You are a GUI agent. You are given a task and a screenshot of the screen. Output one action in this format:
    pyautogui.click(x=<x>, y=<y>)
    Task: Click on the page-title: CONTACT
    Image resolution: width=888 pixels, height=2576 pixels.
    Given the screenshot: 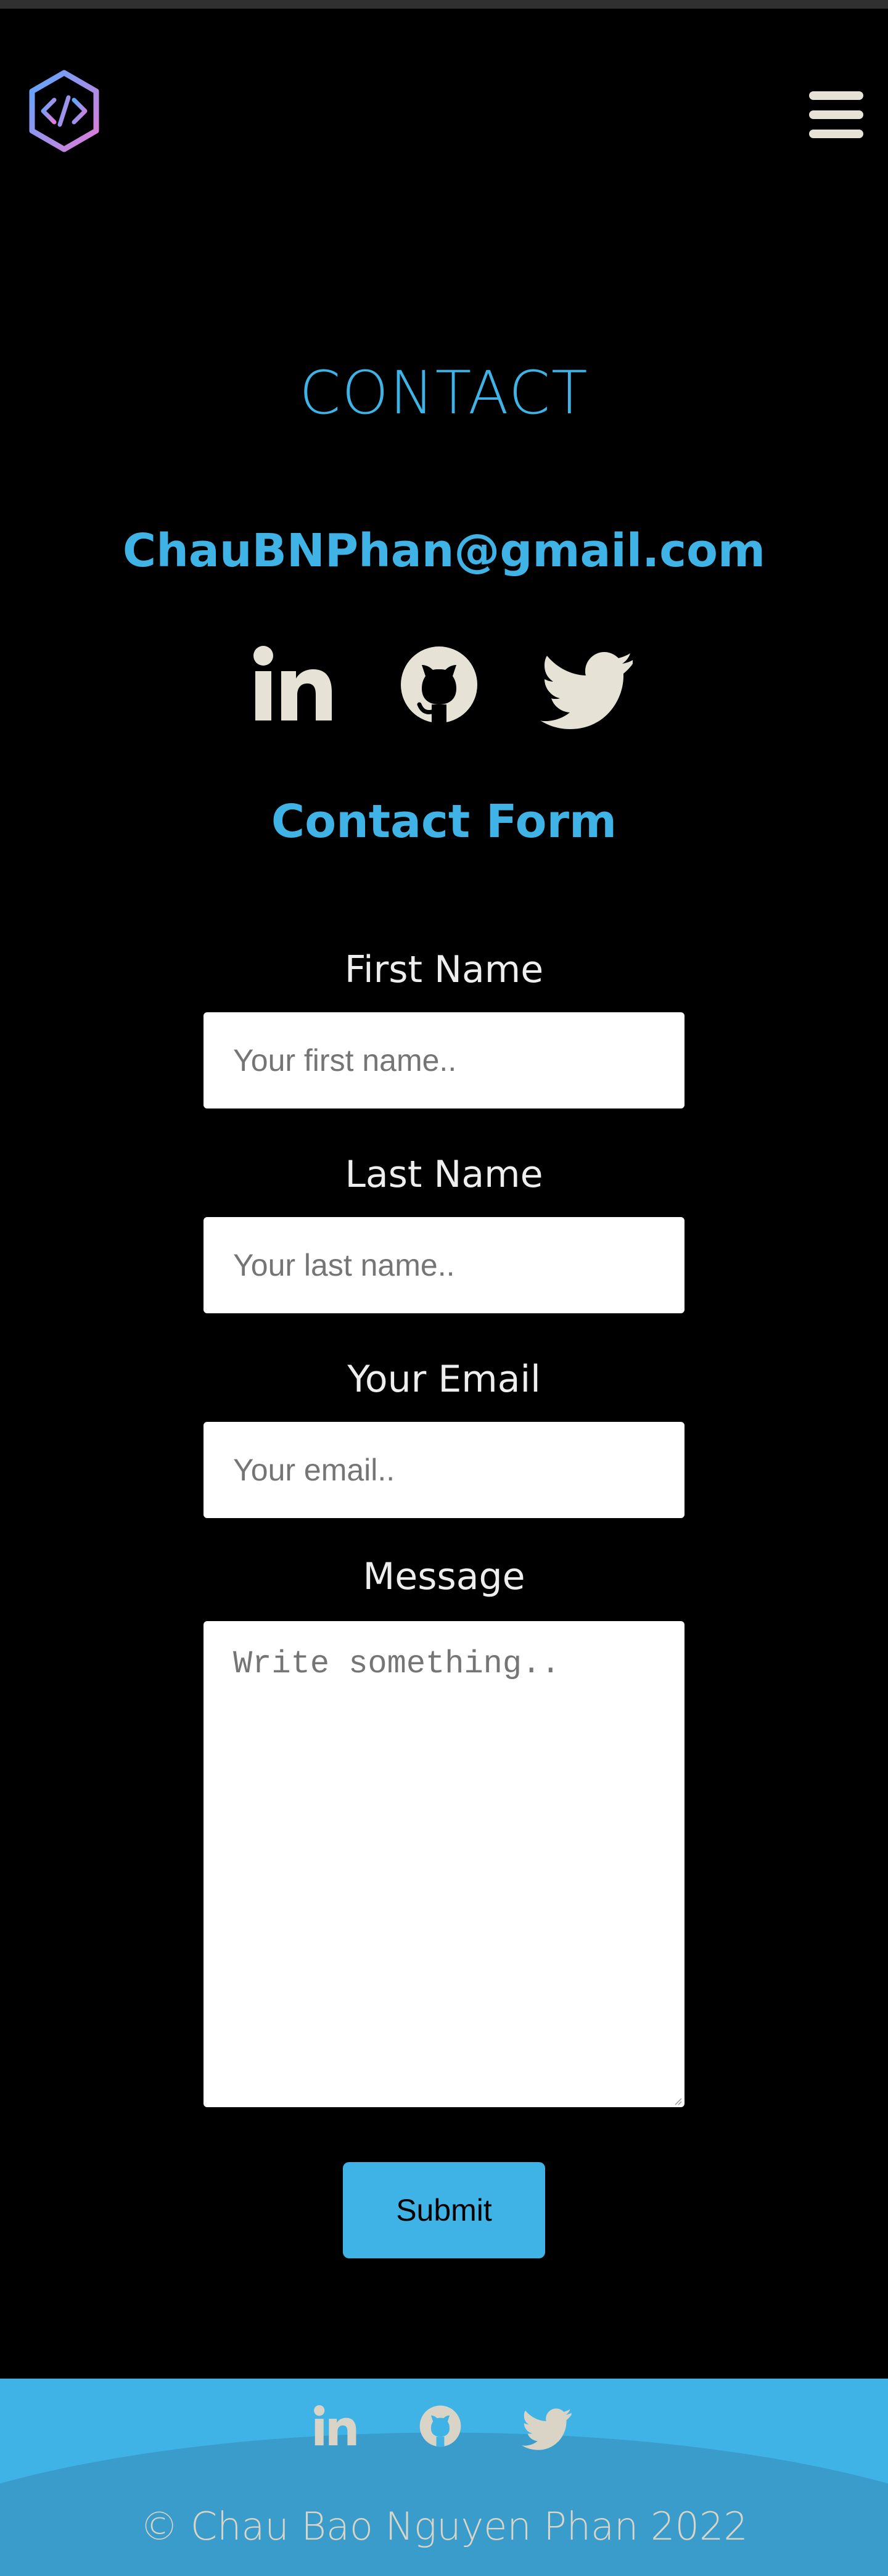 What is the action you would take?
    pyautogui.click(x=444, y=392)
    